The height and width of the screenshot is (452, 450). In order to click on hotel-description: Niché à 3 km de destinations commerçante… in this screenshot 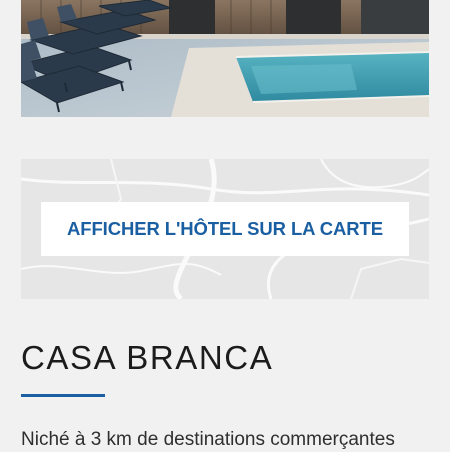, I will do `click(208, 439)`.